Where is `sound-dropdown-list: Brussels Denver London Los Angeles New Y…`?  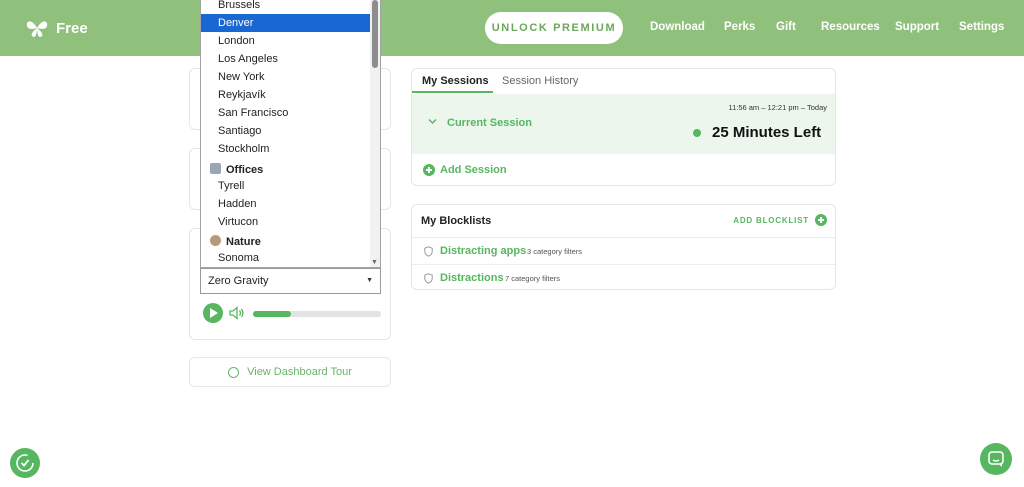 sound-dropdown-list: Brussels Denver London Los Angeles New Y… is located at coordinates (290, 134).